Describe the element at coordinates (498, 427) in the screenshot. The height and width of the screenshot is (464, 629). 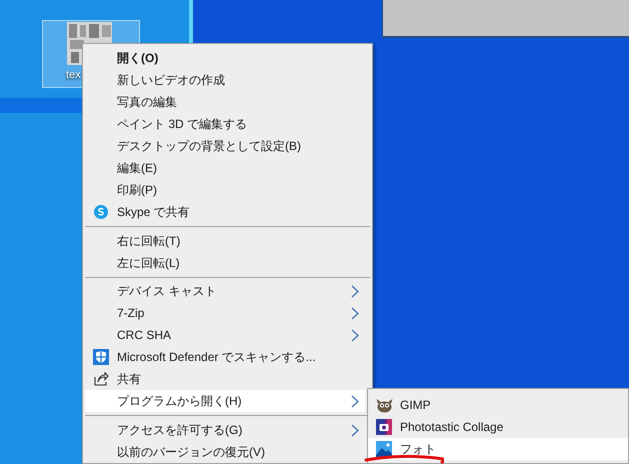
I see `menu-item: Phototastic Collage` at that location.